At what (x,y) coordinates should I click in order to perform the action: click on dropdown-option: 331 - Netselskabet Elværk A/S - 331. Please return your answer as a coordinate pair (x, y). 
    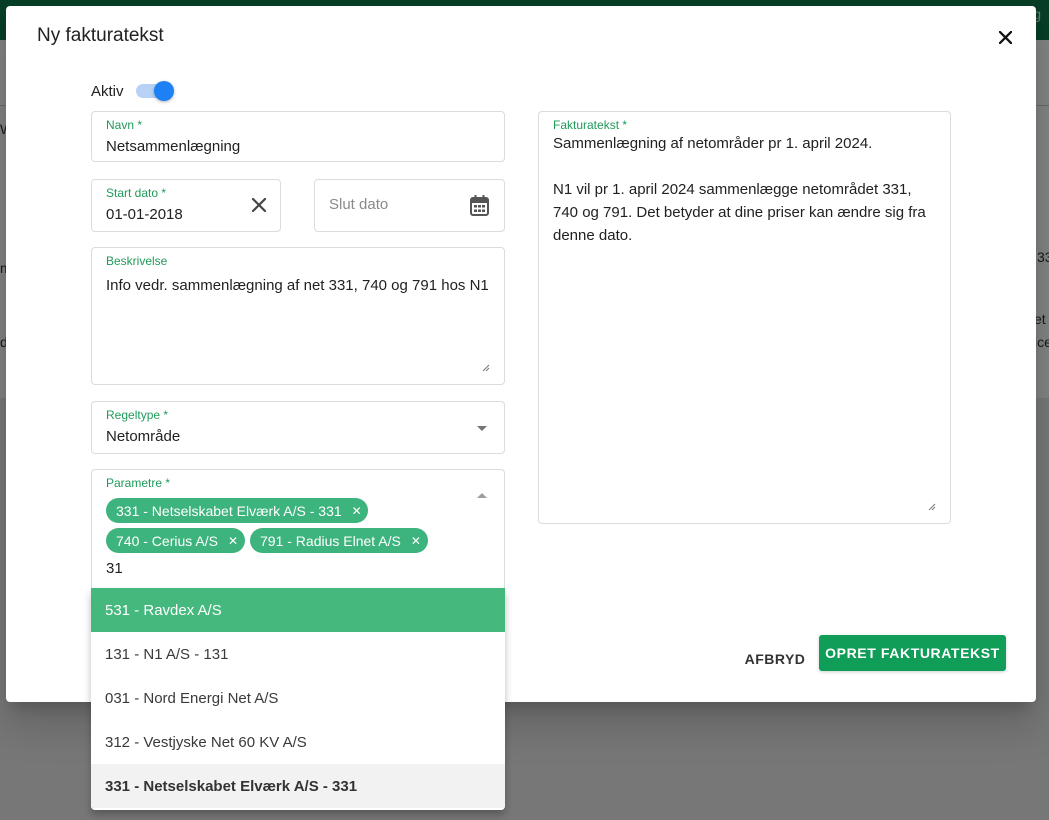
    Looking at the image, I should click on (298, 786).